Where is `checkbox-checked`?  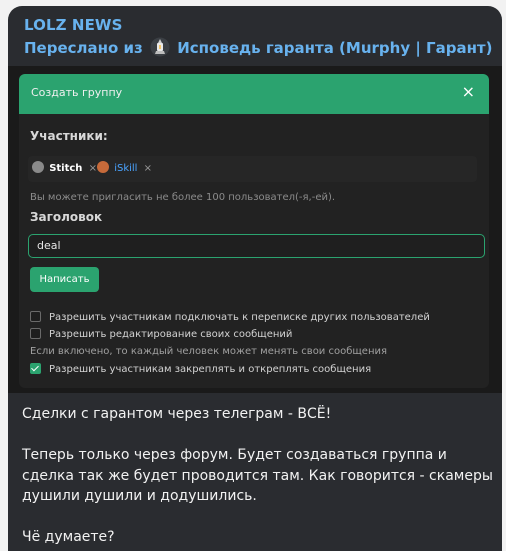 checkbox-checked is located at coordinates (35, 368).